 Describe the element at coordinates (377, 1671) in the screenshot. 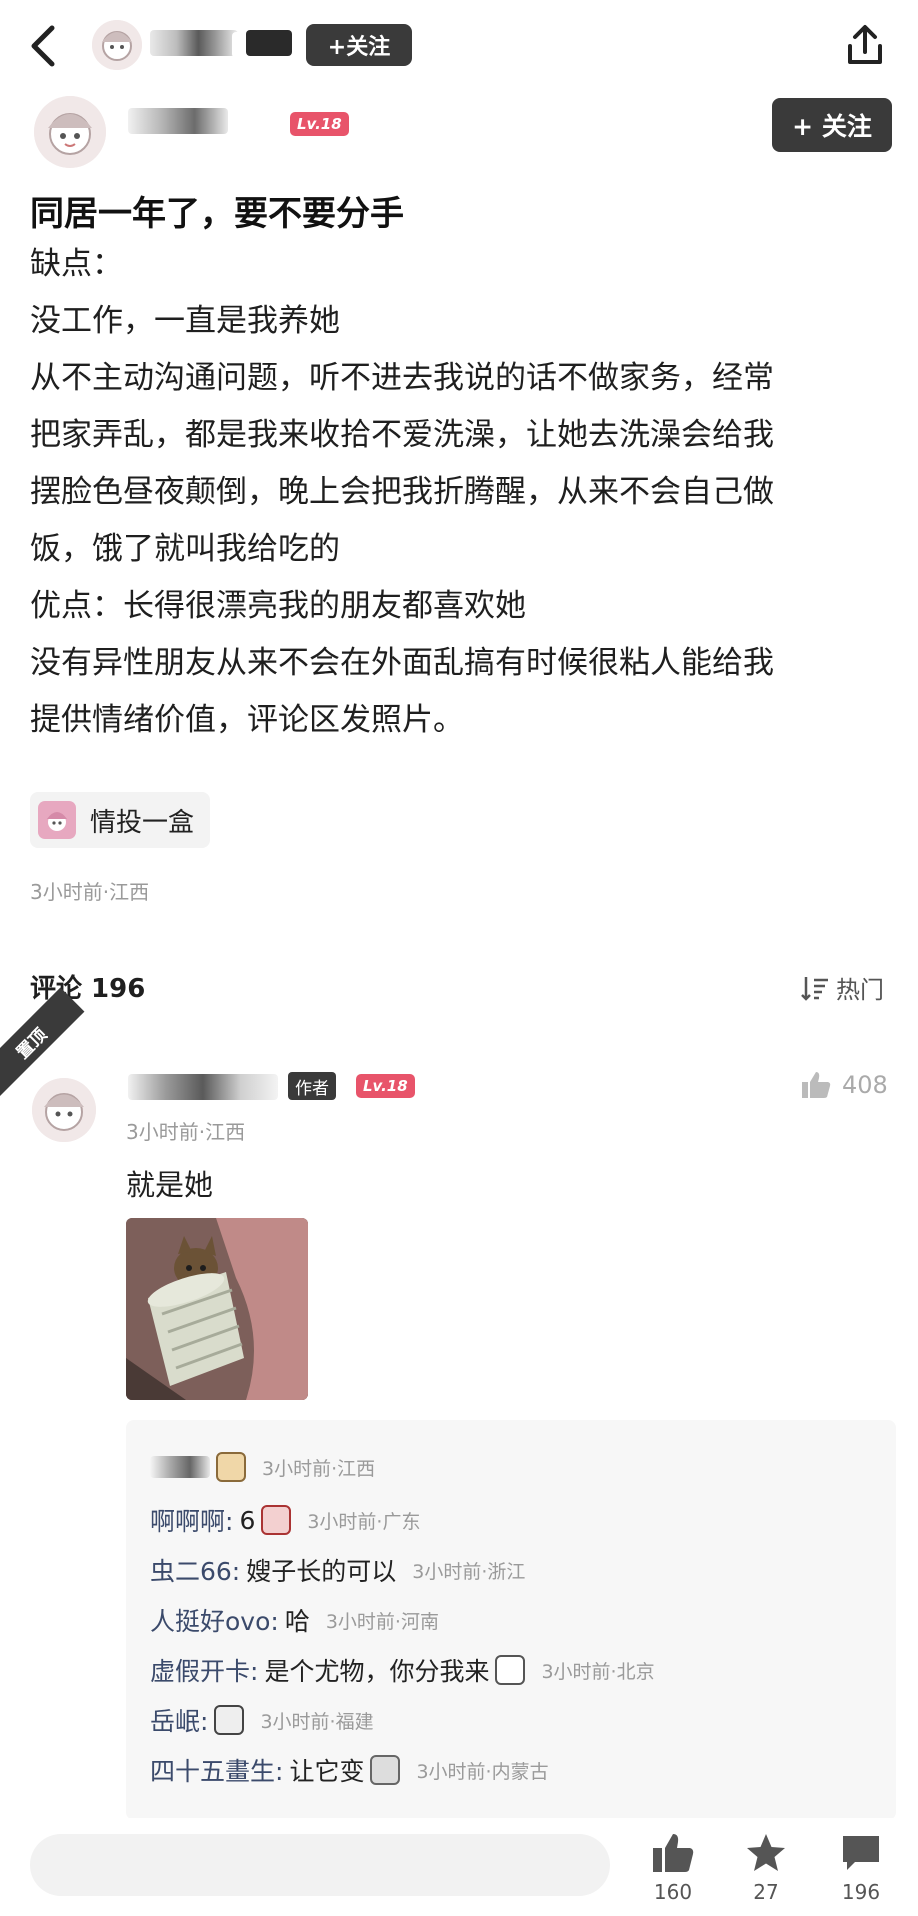

I see `reply-text: 是个尤物，你分我来` at that location.